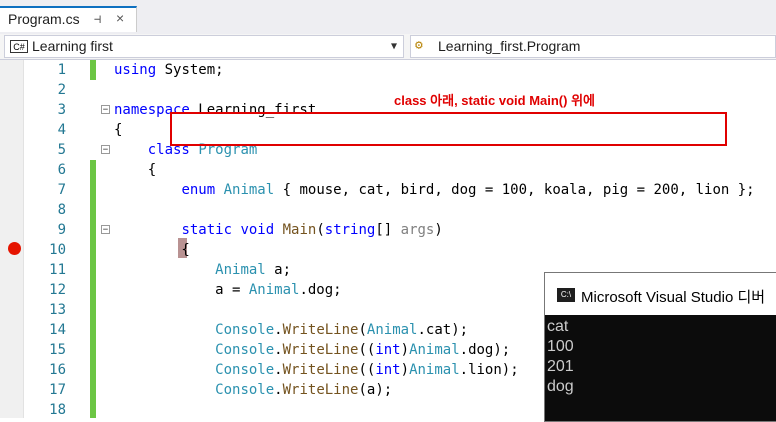 The width and height of the screenshot is (776, 422). Describe the element at coordinates (673, 297) in the screenshot. I see `console-title: Microsoft Visual Studio 디버` at that location.